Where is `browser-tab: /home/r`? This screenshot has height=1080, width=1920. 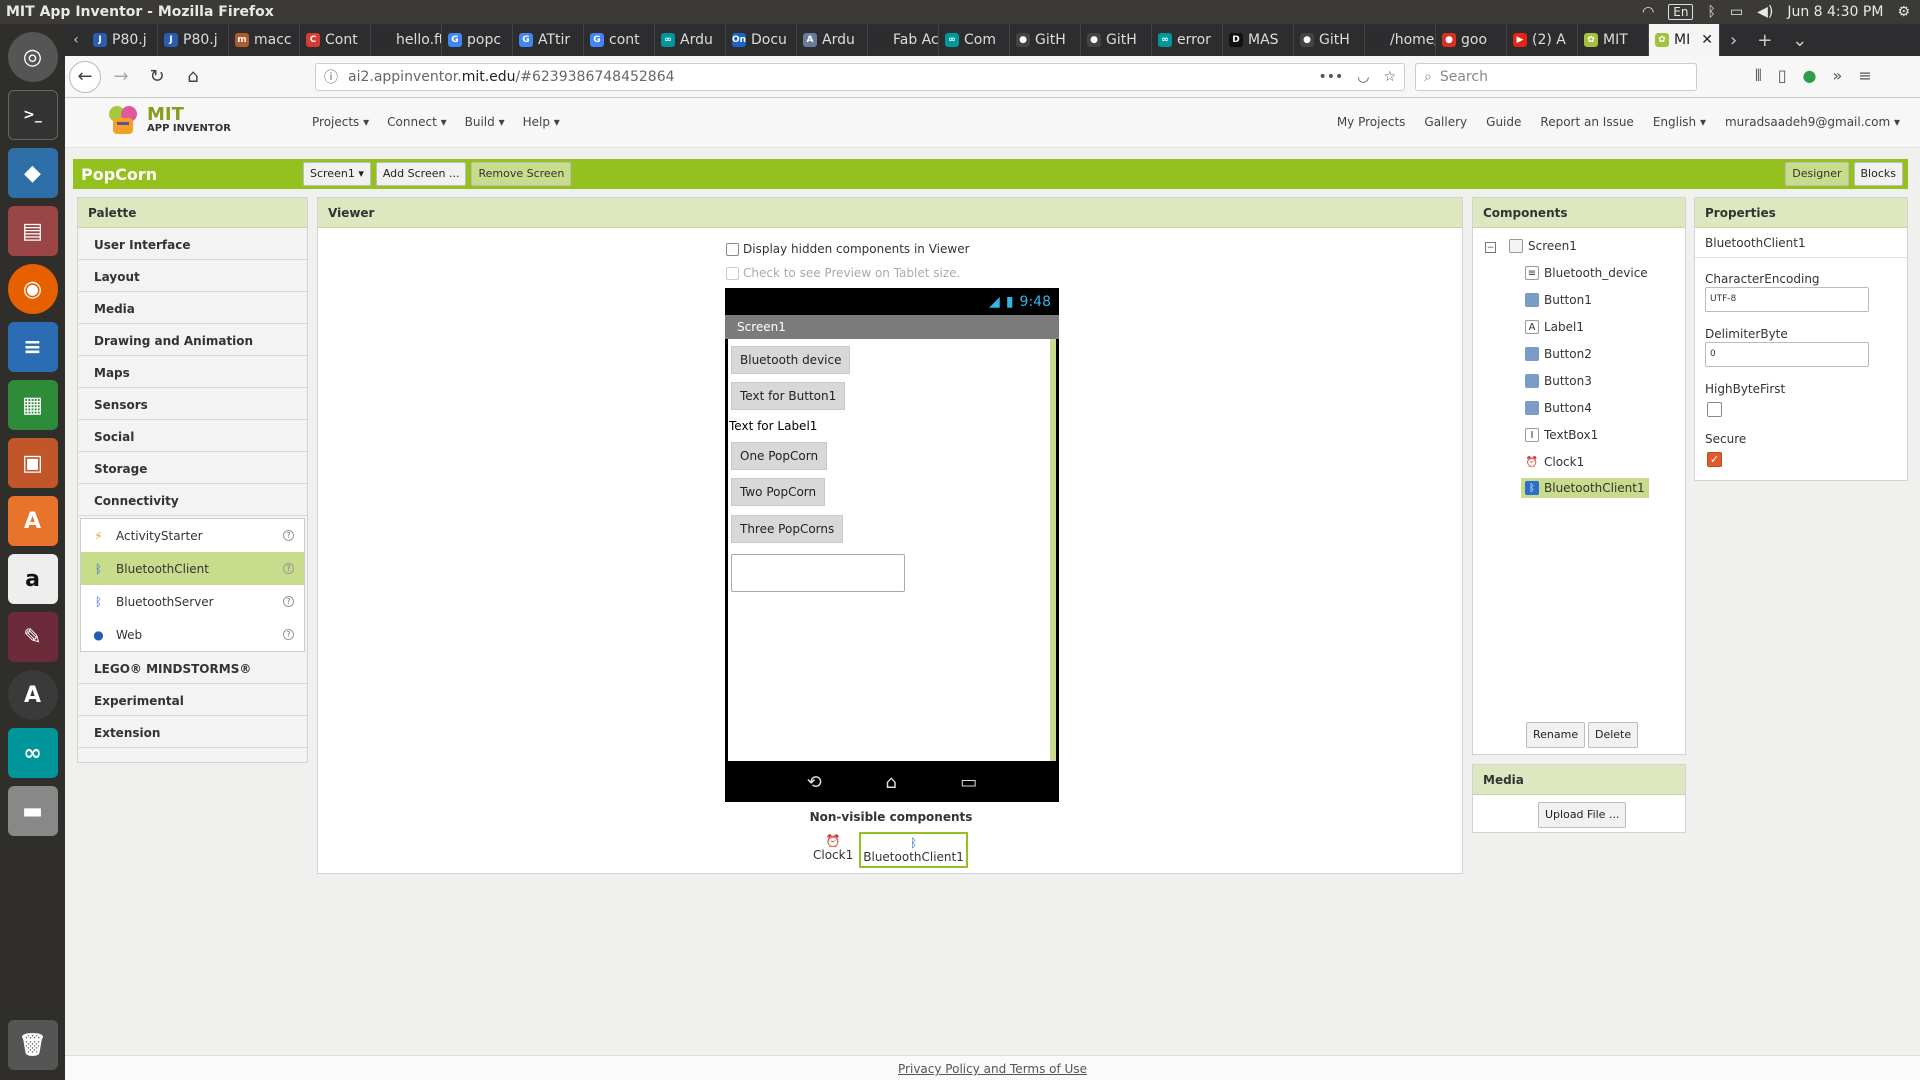 browser-tab: /home/r is located at coordinates (1400, 40).